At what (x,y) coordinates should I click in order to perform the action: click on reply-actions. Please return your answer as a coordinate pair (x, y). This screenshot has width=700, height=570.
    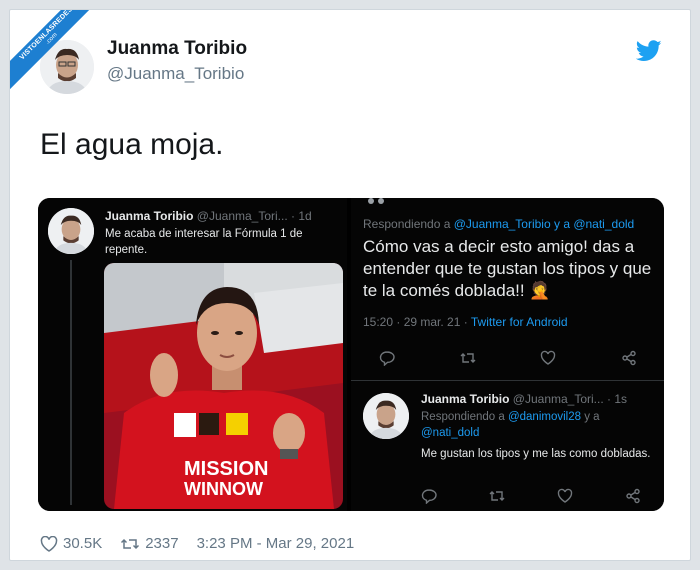
    Looking at the image, I should click on (508, 358).